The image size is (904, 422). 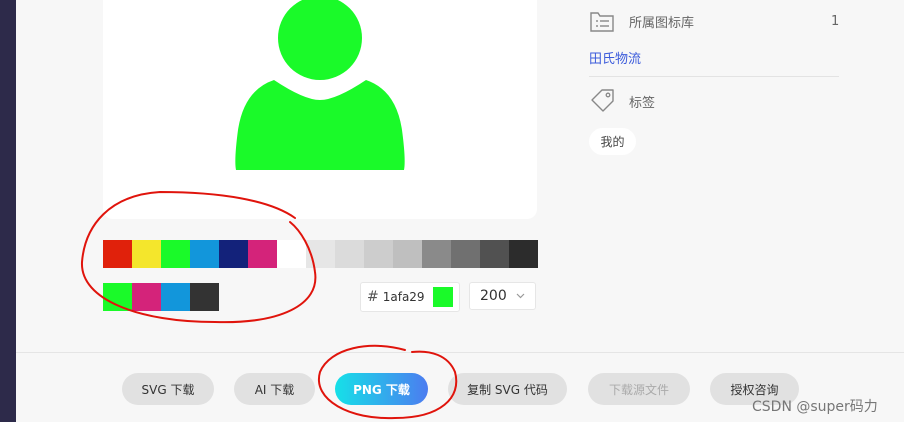 I want to click on size-select: 200, so click(x=502, y=296).